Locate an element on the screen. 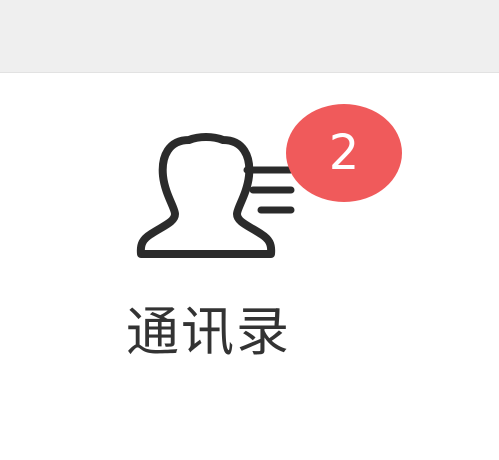 The width and height of the screenshot is (499, 460). contacts-icon is located at coordinates (215, 195).